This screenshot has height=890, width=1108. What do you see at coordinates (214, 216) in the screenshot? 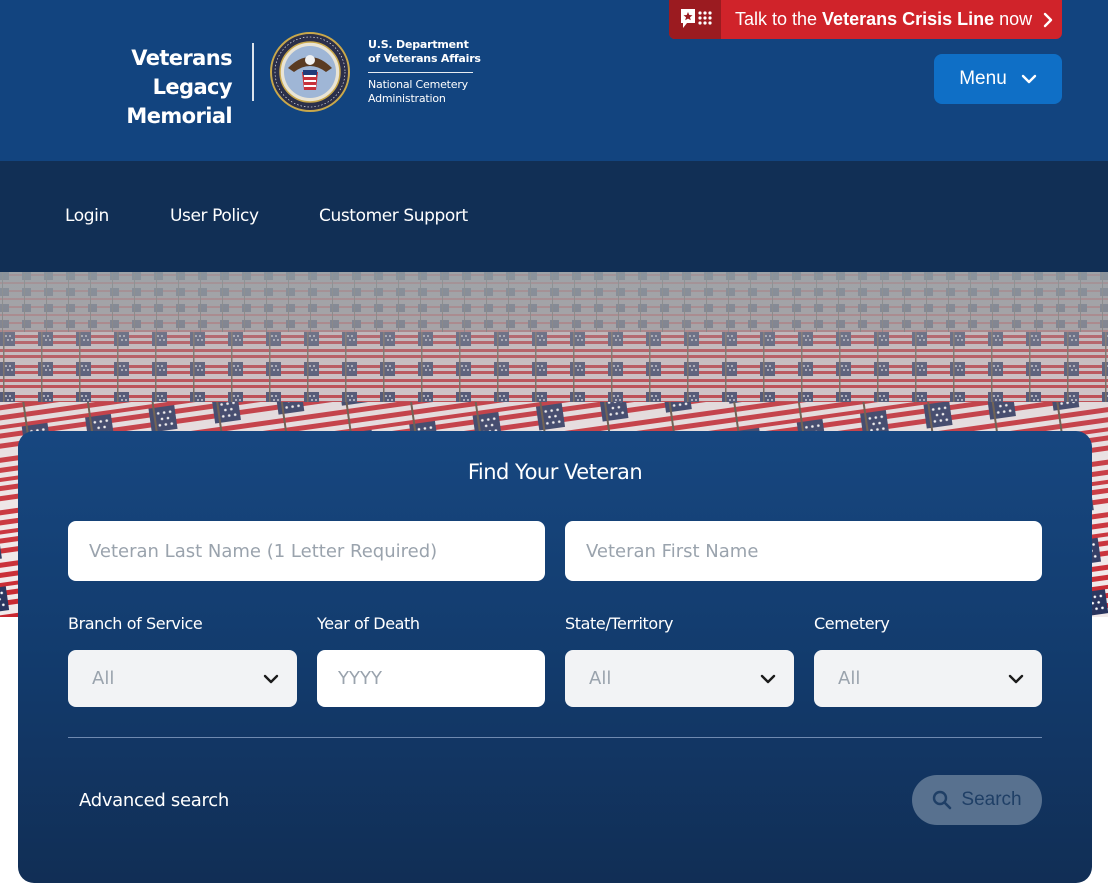
I see `nav-user-policy: User Policy` at bounding box center [214, 216].